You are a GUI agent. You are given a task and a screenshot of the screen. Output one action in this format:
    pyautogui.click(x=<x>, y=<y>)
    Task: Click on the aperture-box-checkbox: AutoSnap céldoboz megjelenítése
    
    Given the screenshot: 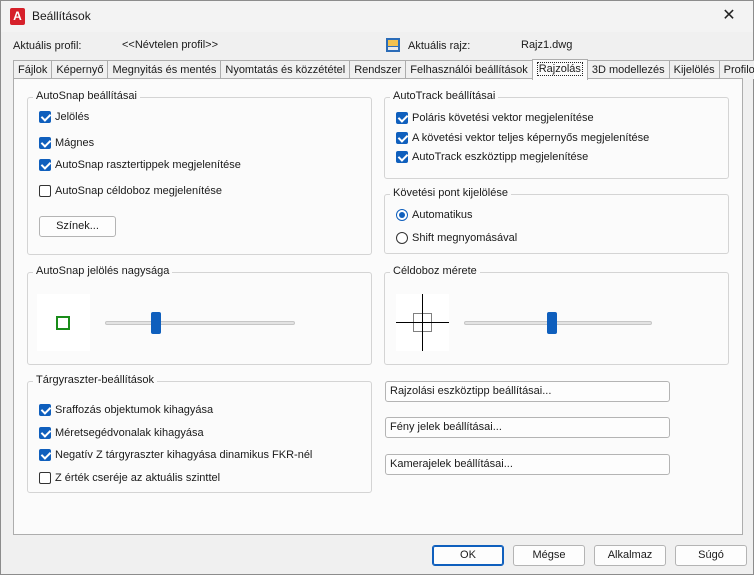 What is the action you would take?
    pyautogui.click(x=130, y=191)
    